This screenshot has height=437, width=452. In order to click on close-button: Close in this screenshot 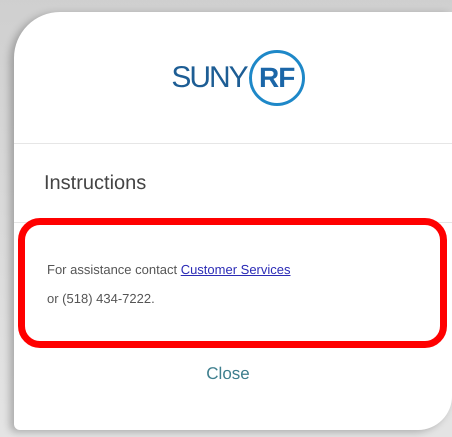, I will do `click(228, 374)`.